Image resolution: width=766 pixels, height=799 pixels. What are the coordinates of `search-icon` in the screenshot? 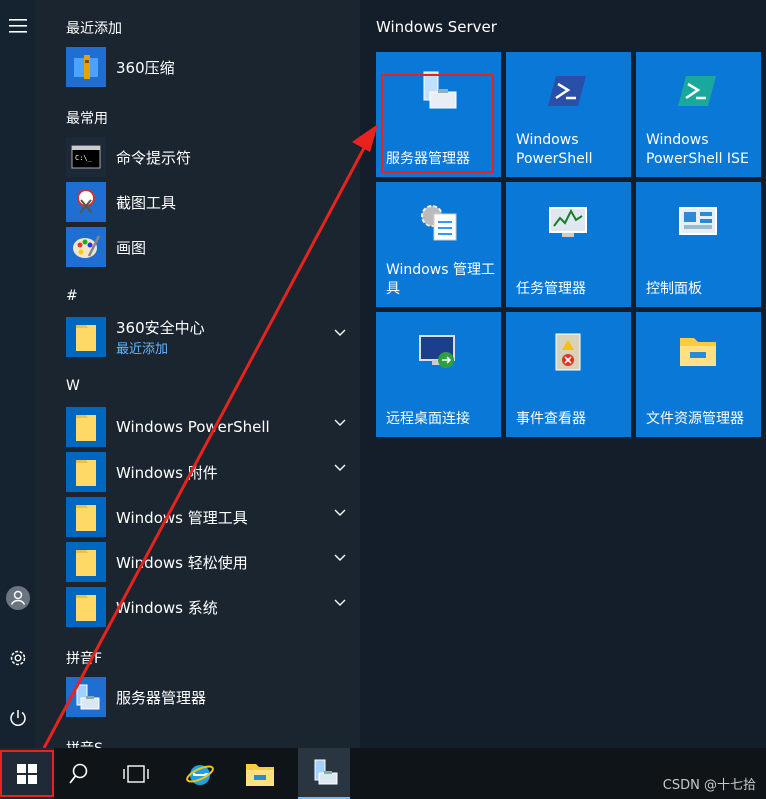 It's located at (78, 773).